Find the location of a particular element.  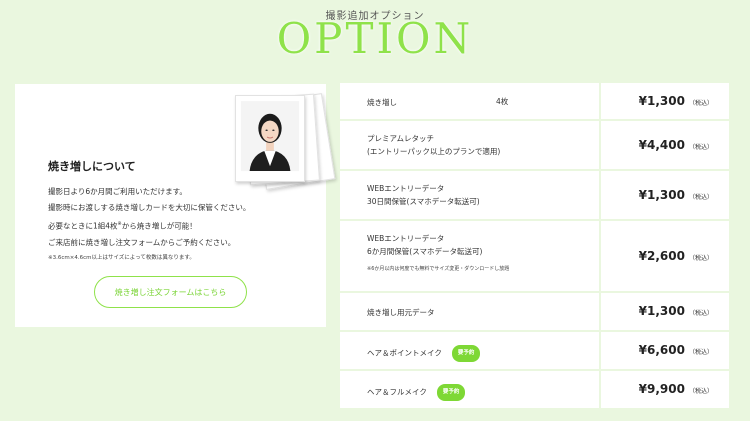

option-name: 焼き増し is located at coordinates (382, 102).